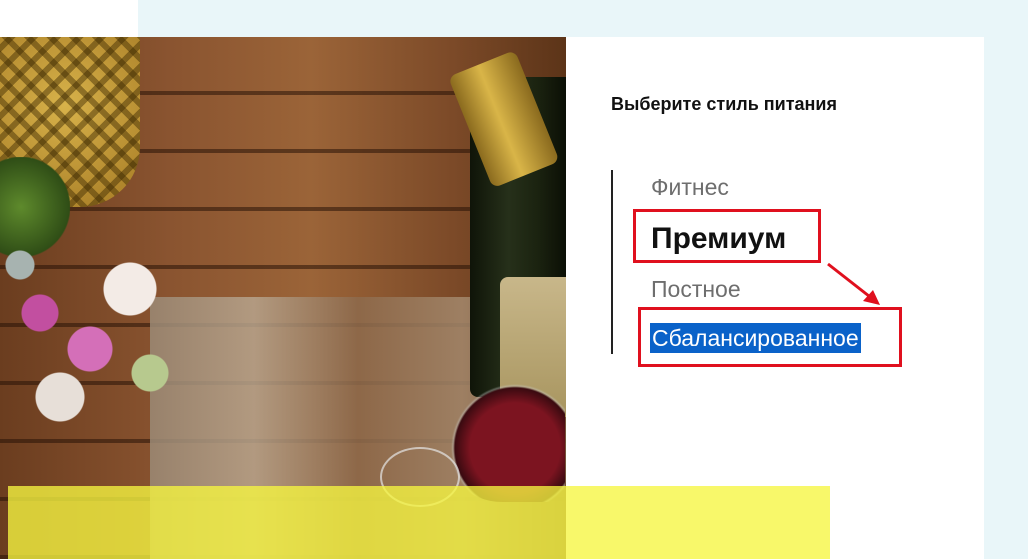 The height and width of the screenshot is (559, 1028). Describe the element at coordinates (612, 262) in the screenshot. I see `options-divider-line` at that location.